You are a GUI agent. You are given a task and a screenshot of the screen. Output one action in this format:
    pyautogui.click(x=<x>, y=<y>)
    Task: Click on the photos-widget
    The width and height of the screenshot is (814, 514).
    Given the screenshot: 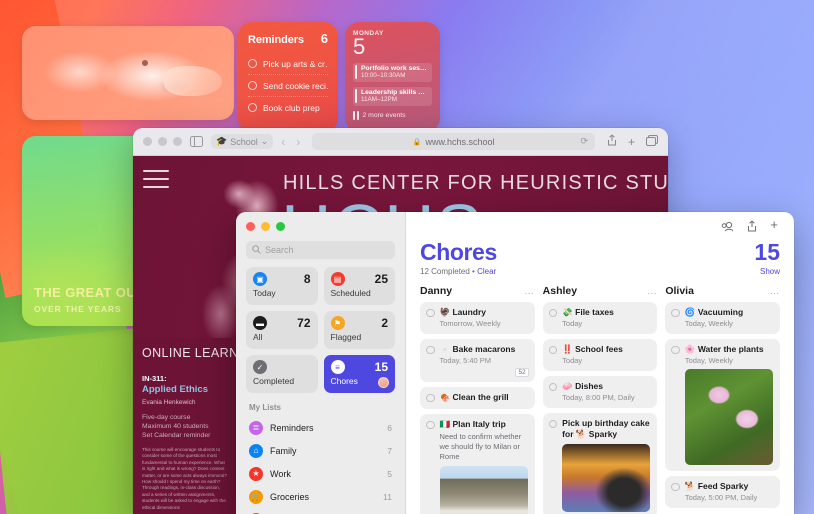 What is the action you would take?
    pyautogui.click(x=128, y=73)
    